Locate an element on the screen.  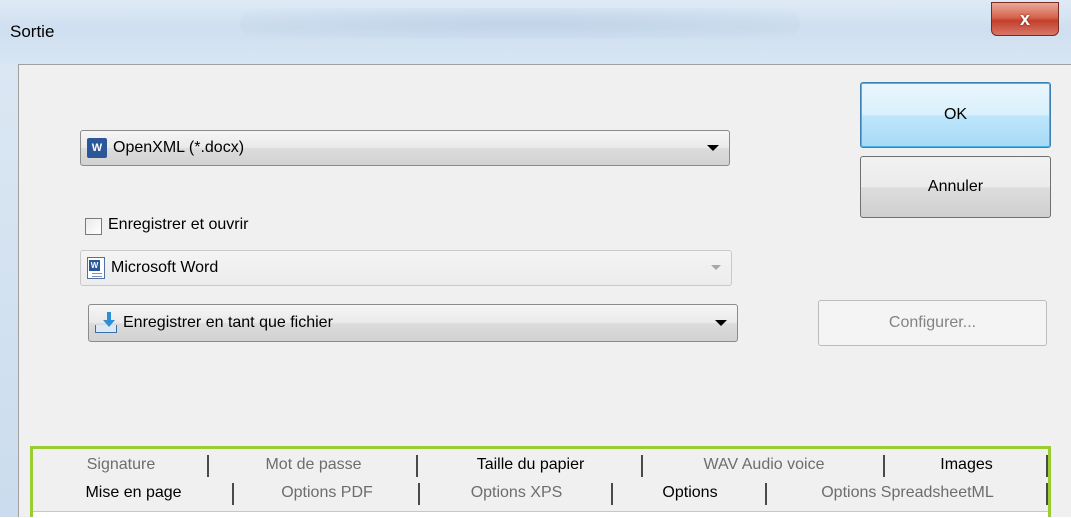
close-icon: x is located at coordinates (1024, 18).